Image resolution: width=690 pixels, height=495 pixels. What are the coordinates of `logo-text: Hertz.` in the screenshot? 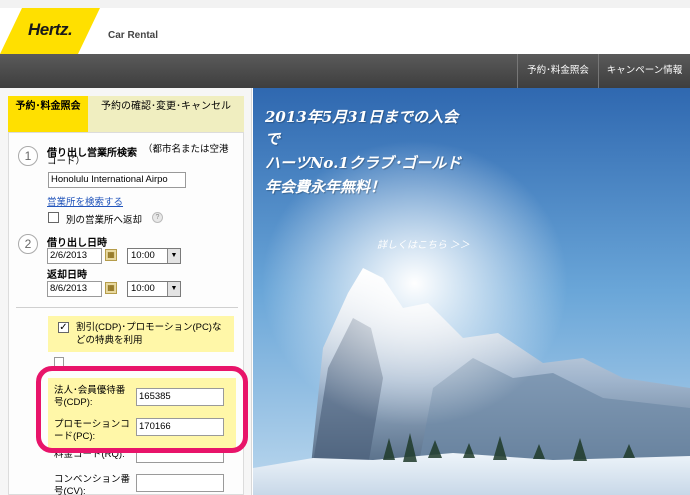 It's located at (50, 29).